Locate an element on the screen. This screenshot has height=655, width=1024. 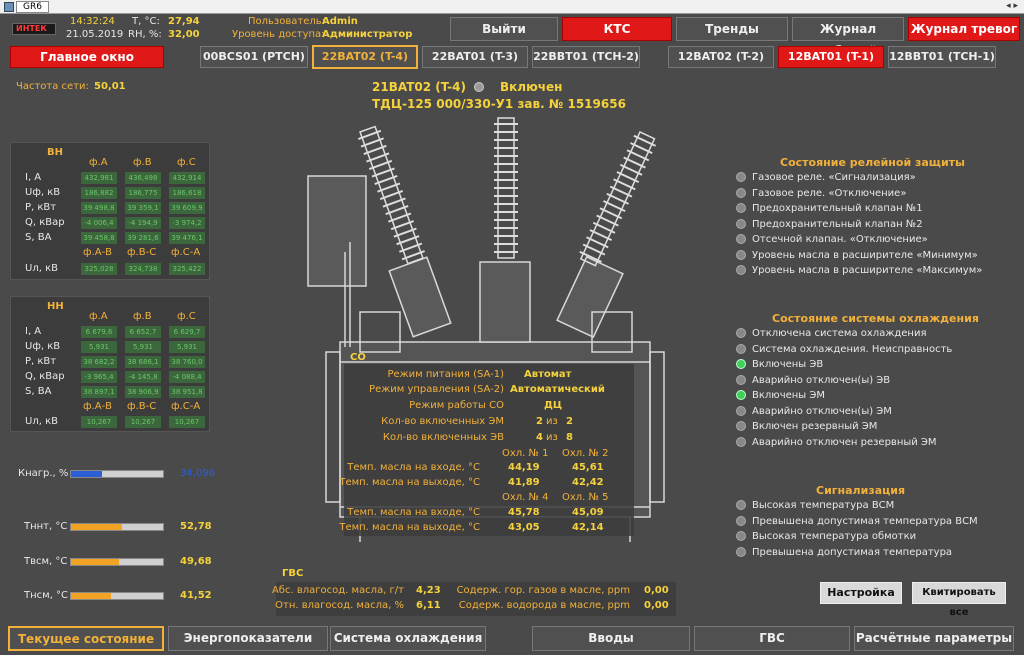
vn-row-label: S, ВА is located at coordinates (38, 237).